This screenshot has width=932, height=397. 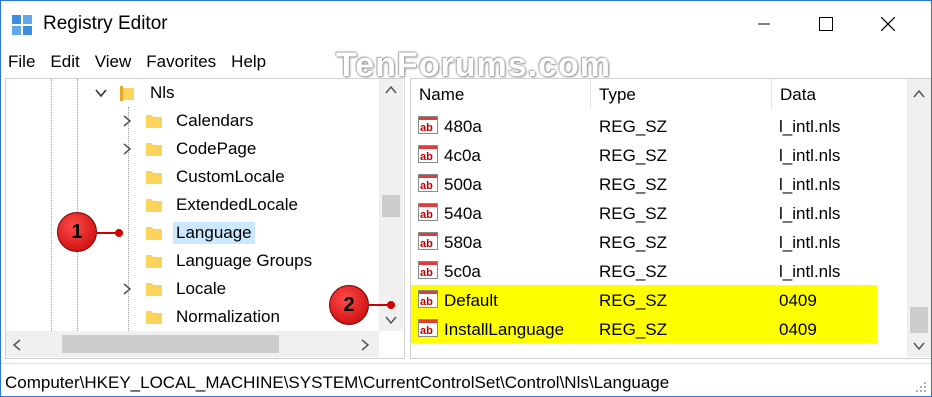 I want to click on tree-item-label: Language Groups, so click(x=244, y=260).